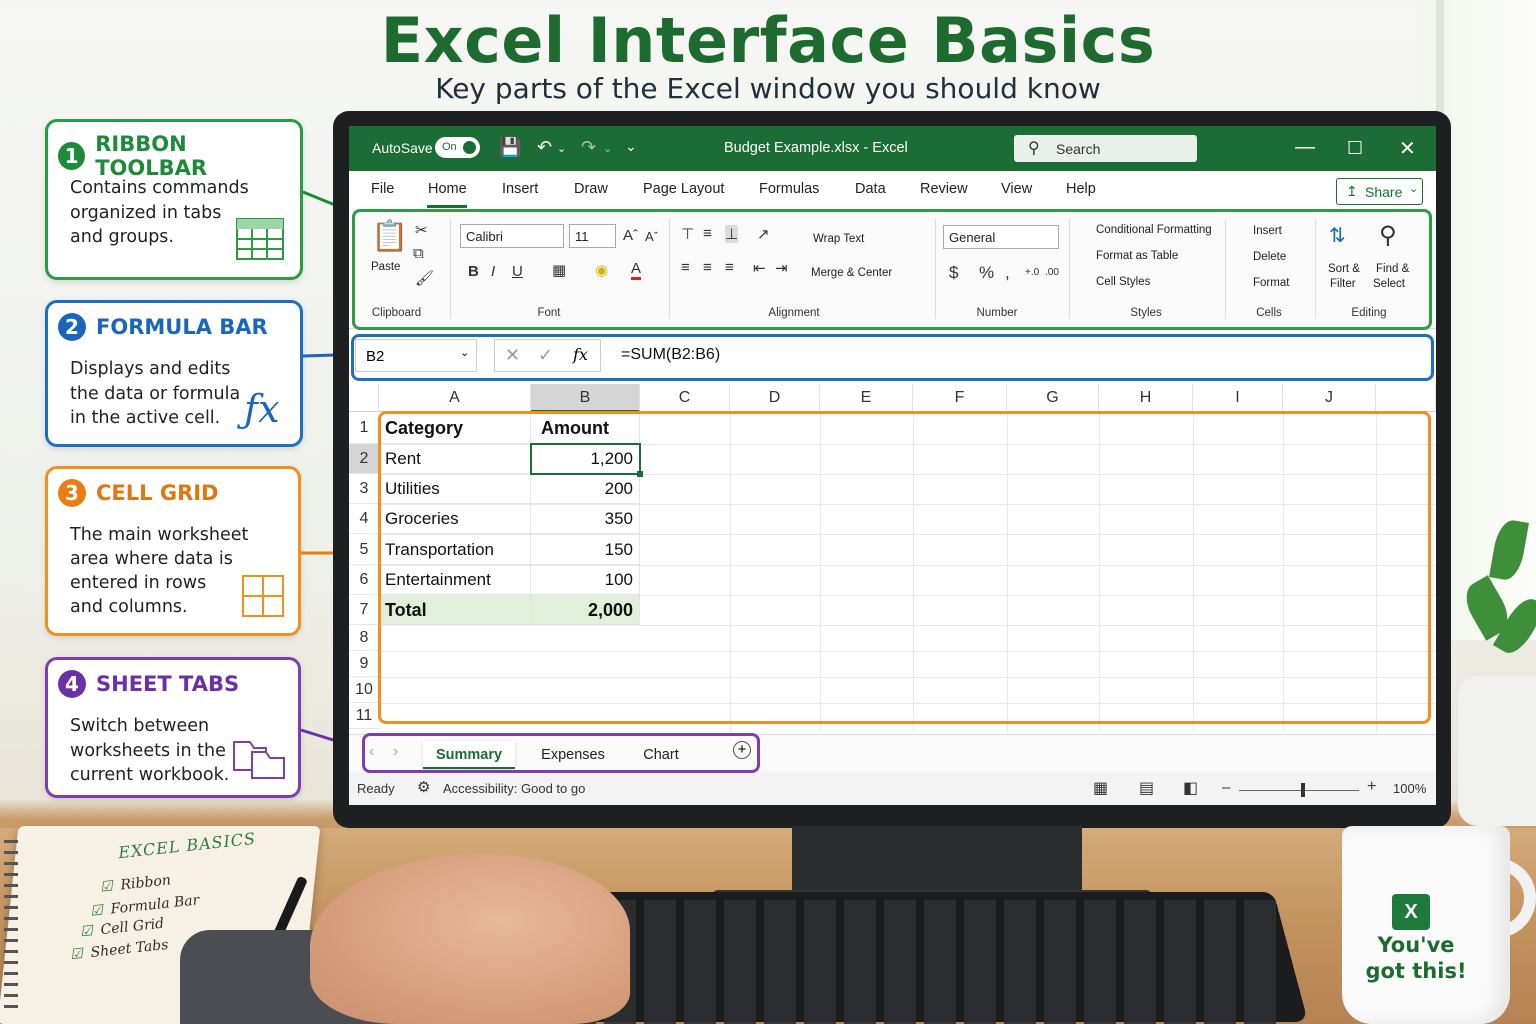 Image resolution: width=1536 pixels, height=1024 pixels. I want to click on zoom-slider-track, so click(1299, 790).